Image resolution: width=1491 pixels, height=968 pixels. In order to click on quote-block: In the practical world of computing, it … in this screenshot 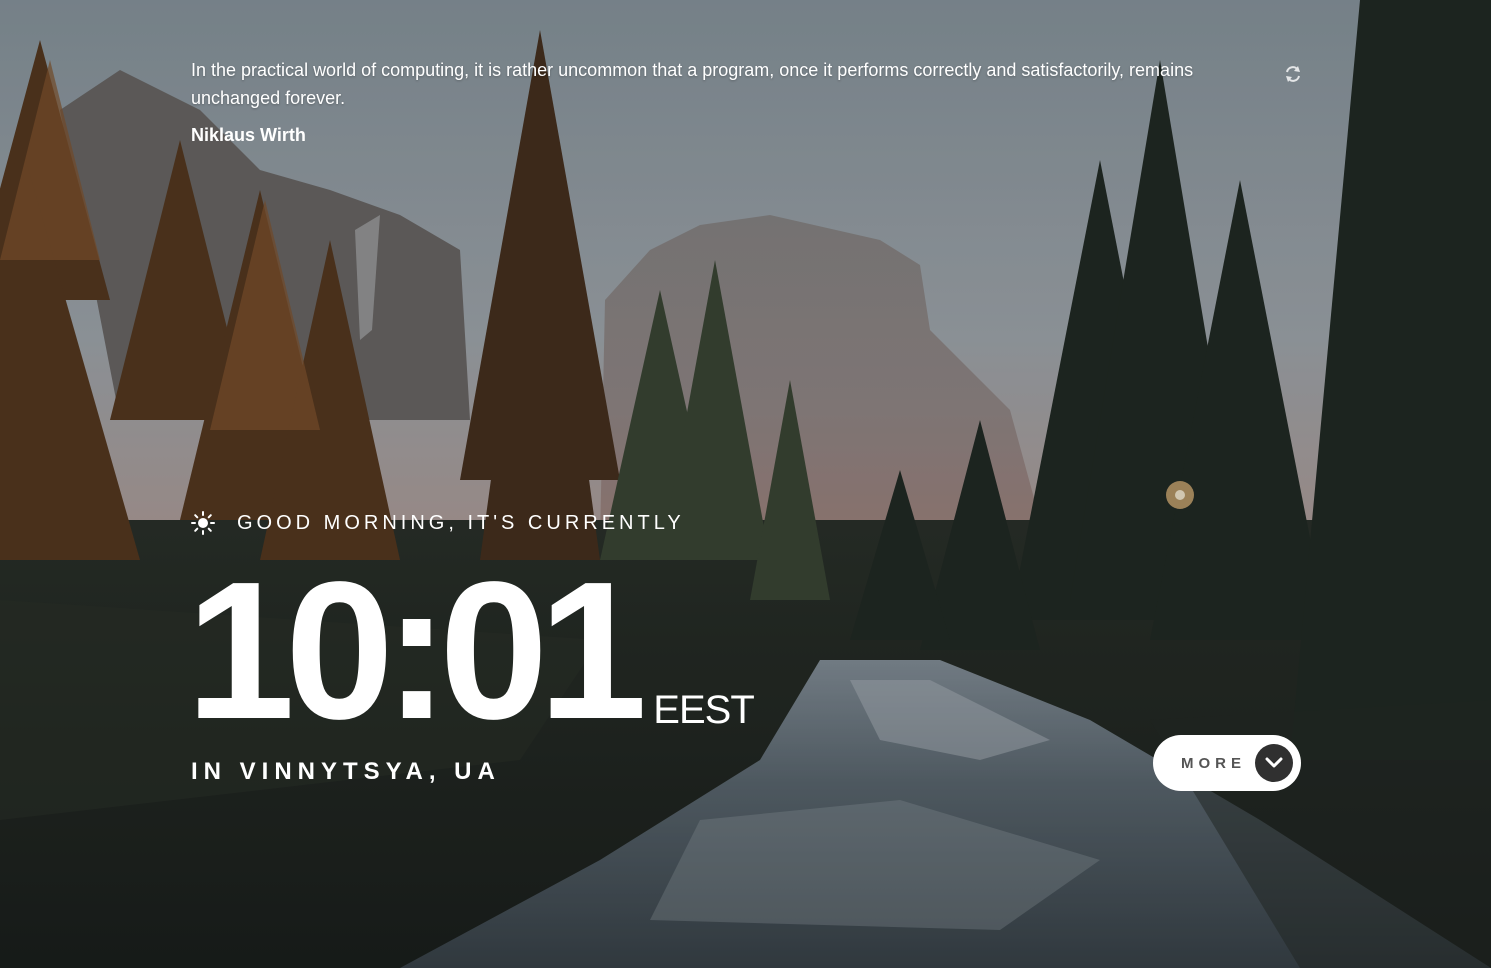, I will do `click(726, 101)`.